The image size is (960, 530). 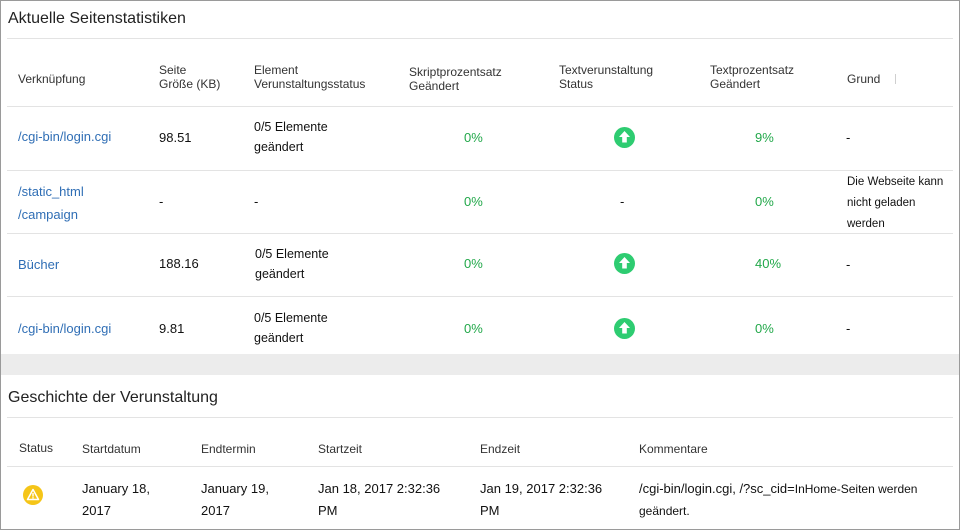 I want to click on row-size: 98.51, so click(x=175, y=137).